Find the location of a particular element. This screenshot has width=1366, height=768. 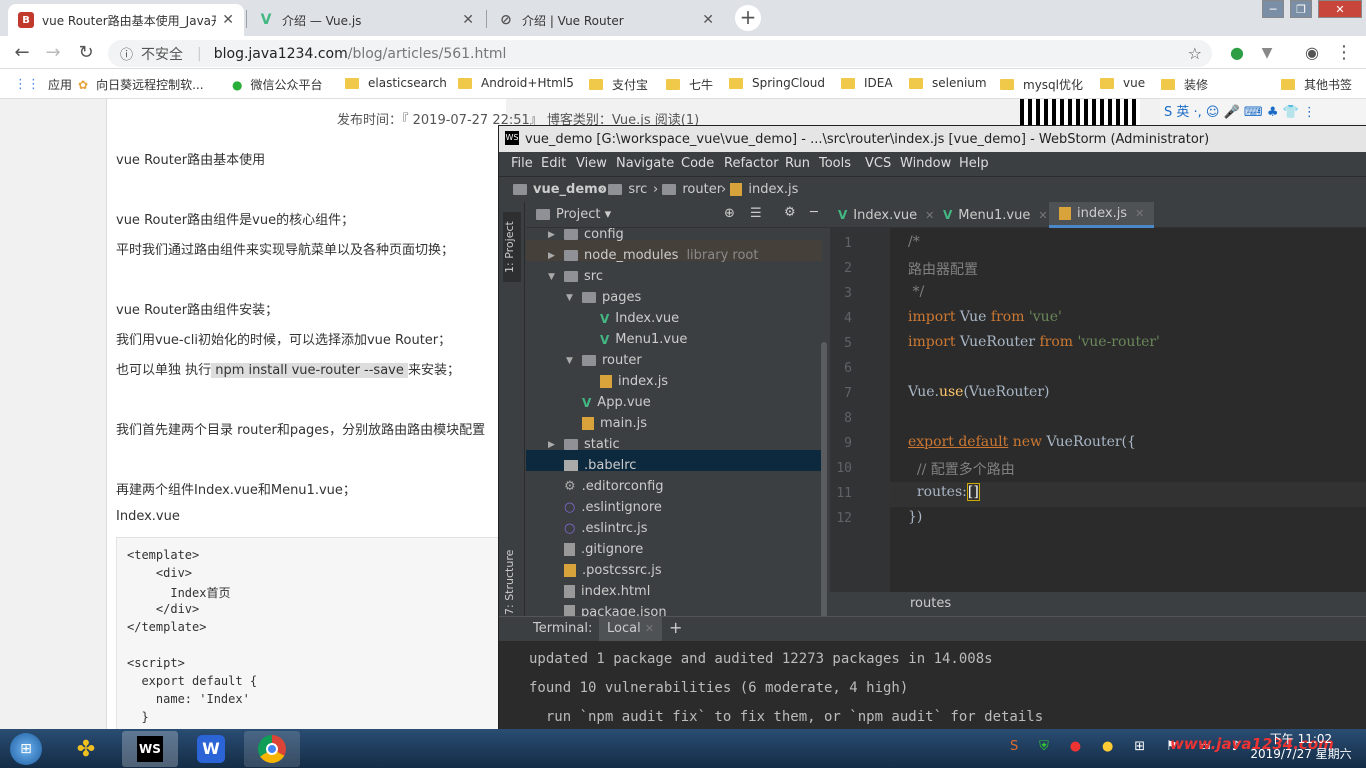

system-clock: 下午 11:02 2019/7/27 星期六 is located at coordinates (1301, 747).